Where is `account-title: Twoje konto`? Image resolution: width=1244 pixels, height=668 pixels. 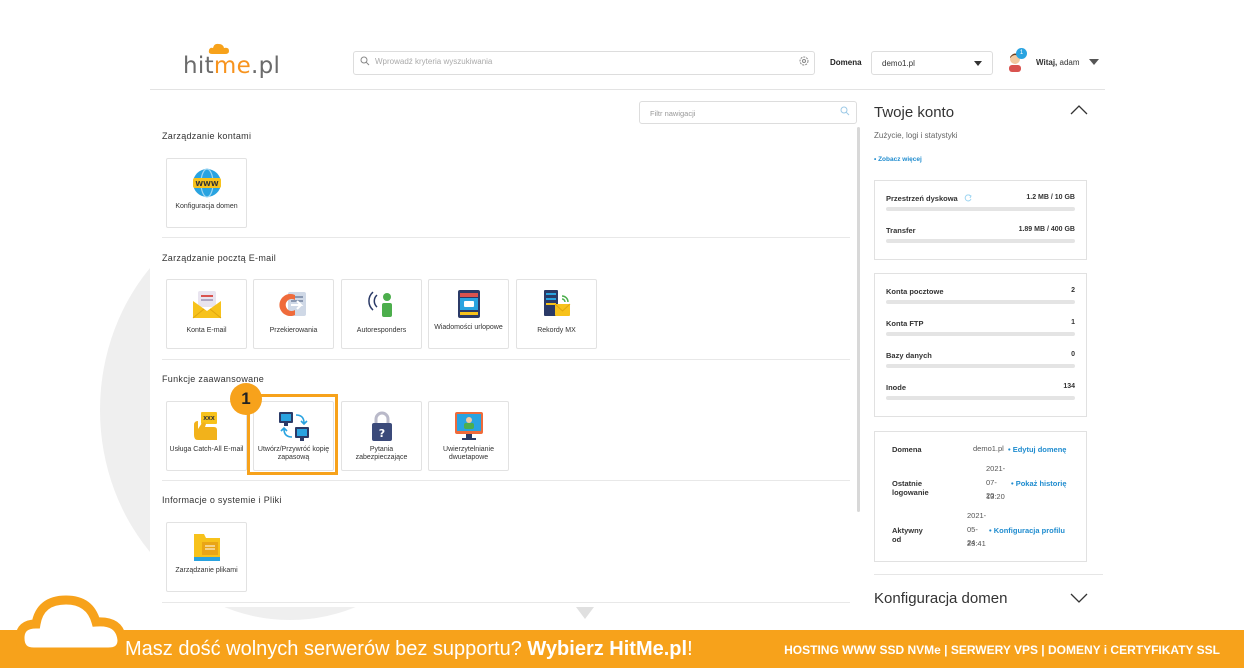 account-title: Twoje konto is located at coordinates (914, 112).